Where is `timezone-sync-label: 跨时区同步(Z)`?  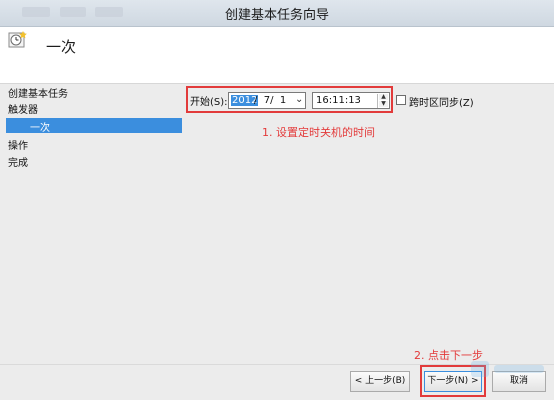 timezone-sync-label: 跨时区同步(Z) is located at coordinates (441, 101).